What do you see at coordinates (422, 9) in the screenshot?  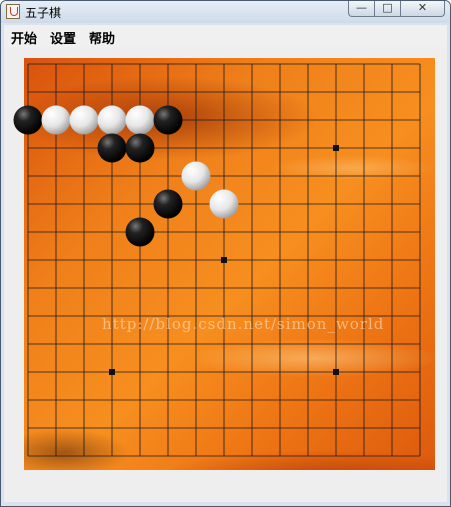 I see `close-button: ✕` at bounding box center [422, 9].